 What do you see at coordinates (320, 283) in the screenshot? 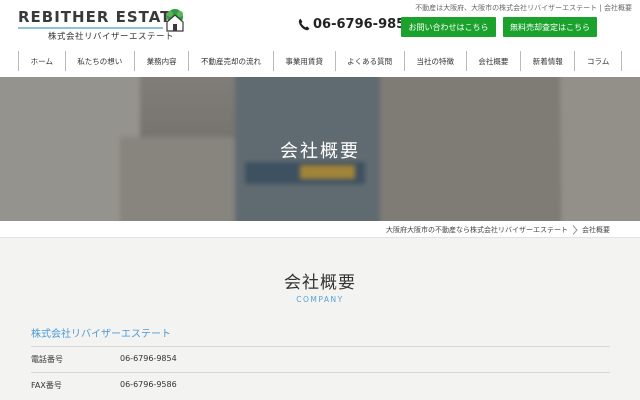
I see `page-title: 会社概要` at bounding box center [320, 283].